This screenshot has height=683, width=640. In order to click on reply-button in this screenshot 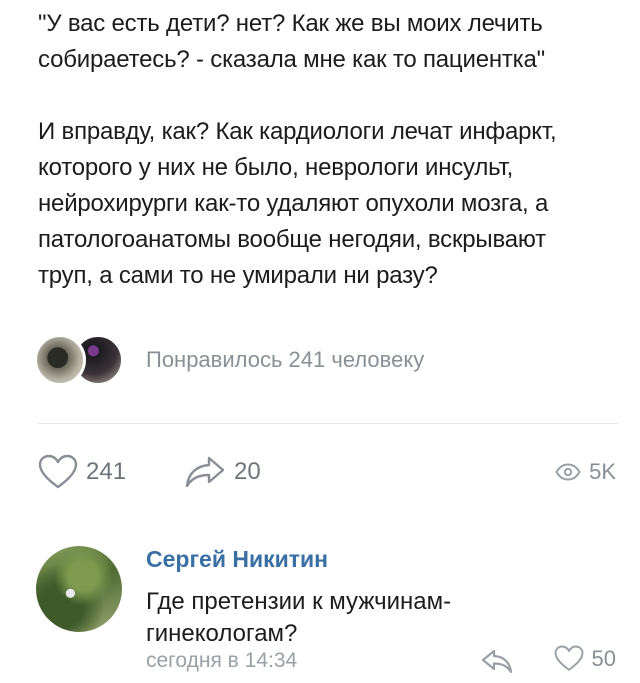, I will do `click(497, 663)`.